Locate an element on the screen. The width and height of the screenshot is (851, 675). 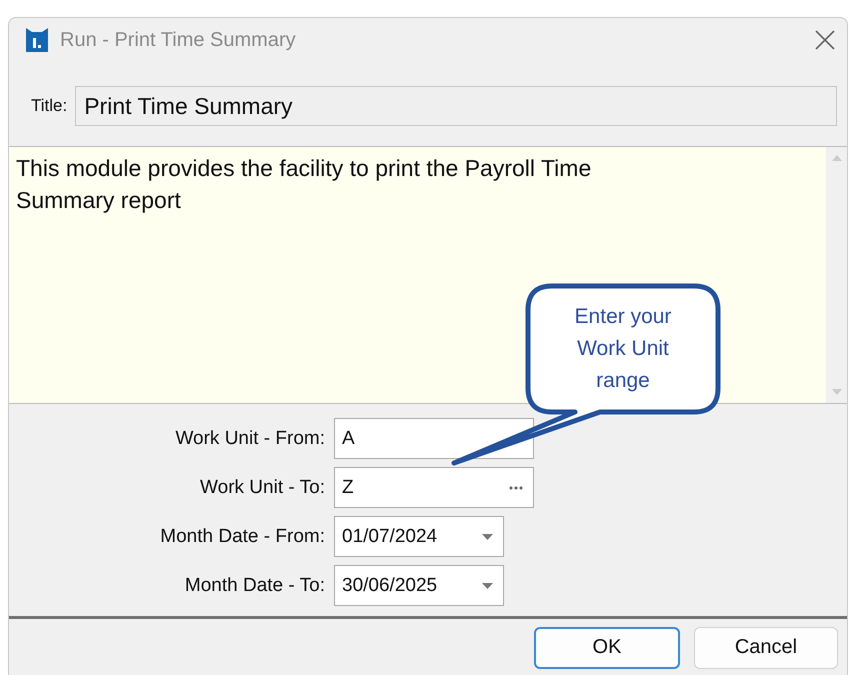
field-label: Month Date - From: is located at coordinates (242, 537).